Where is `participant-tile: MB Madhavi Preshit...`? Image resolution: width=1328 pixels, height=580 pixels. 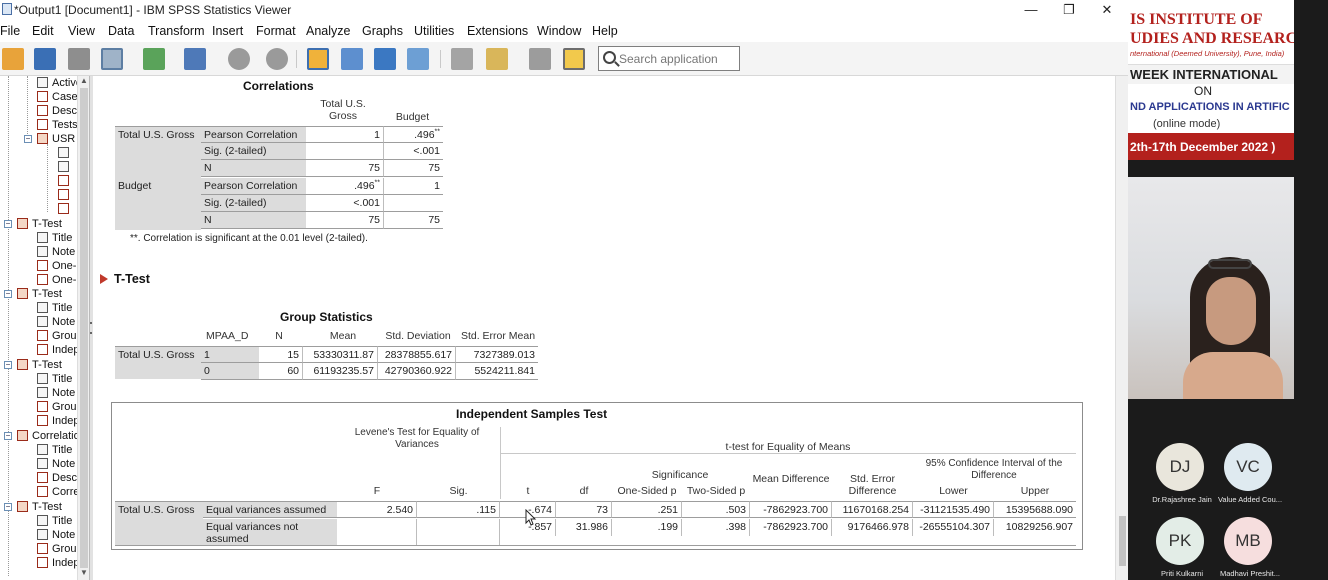 participant-tile: MB Madhavi Preshit... is located at coordinates (1254, 548).